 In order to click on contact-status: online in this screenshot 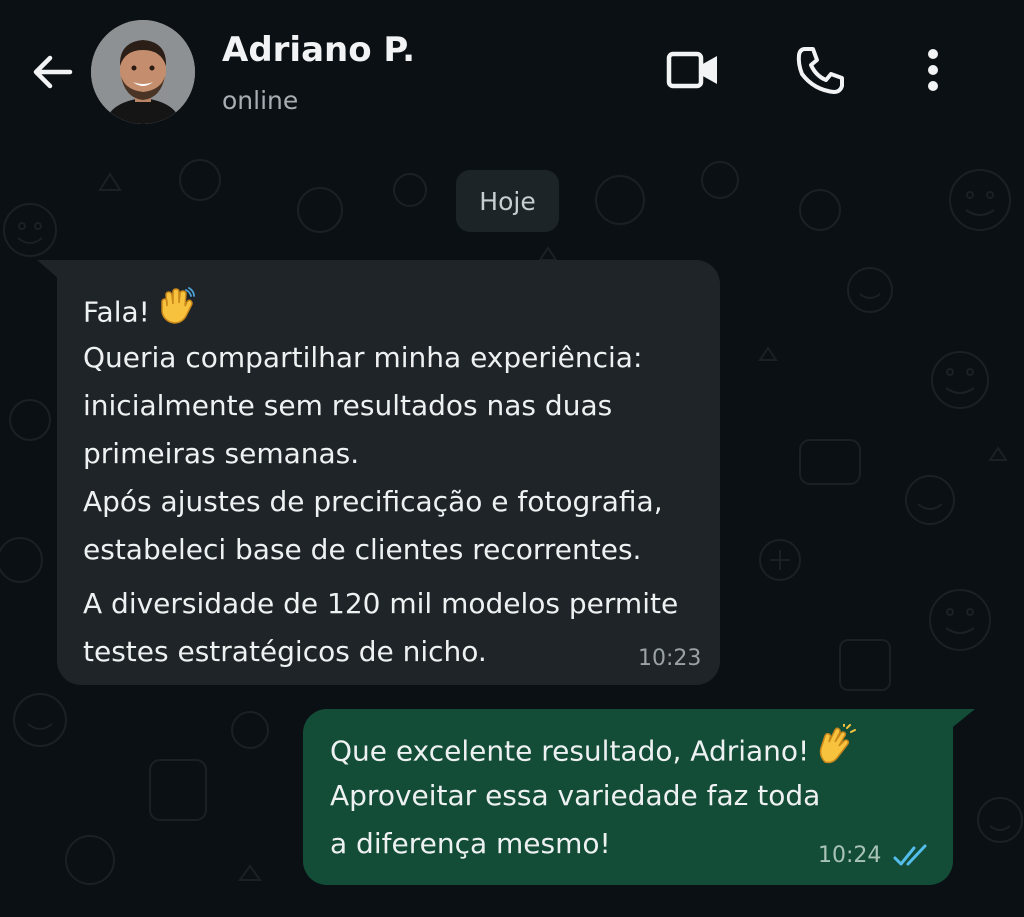, I will do `click(260, 100)`.